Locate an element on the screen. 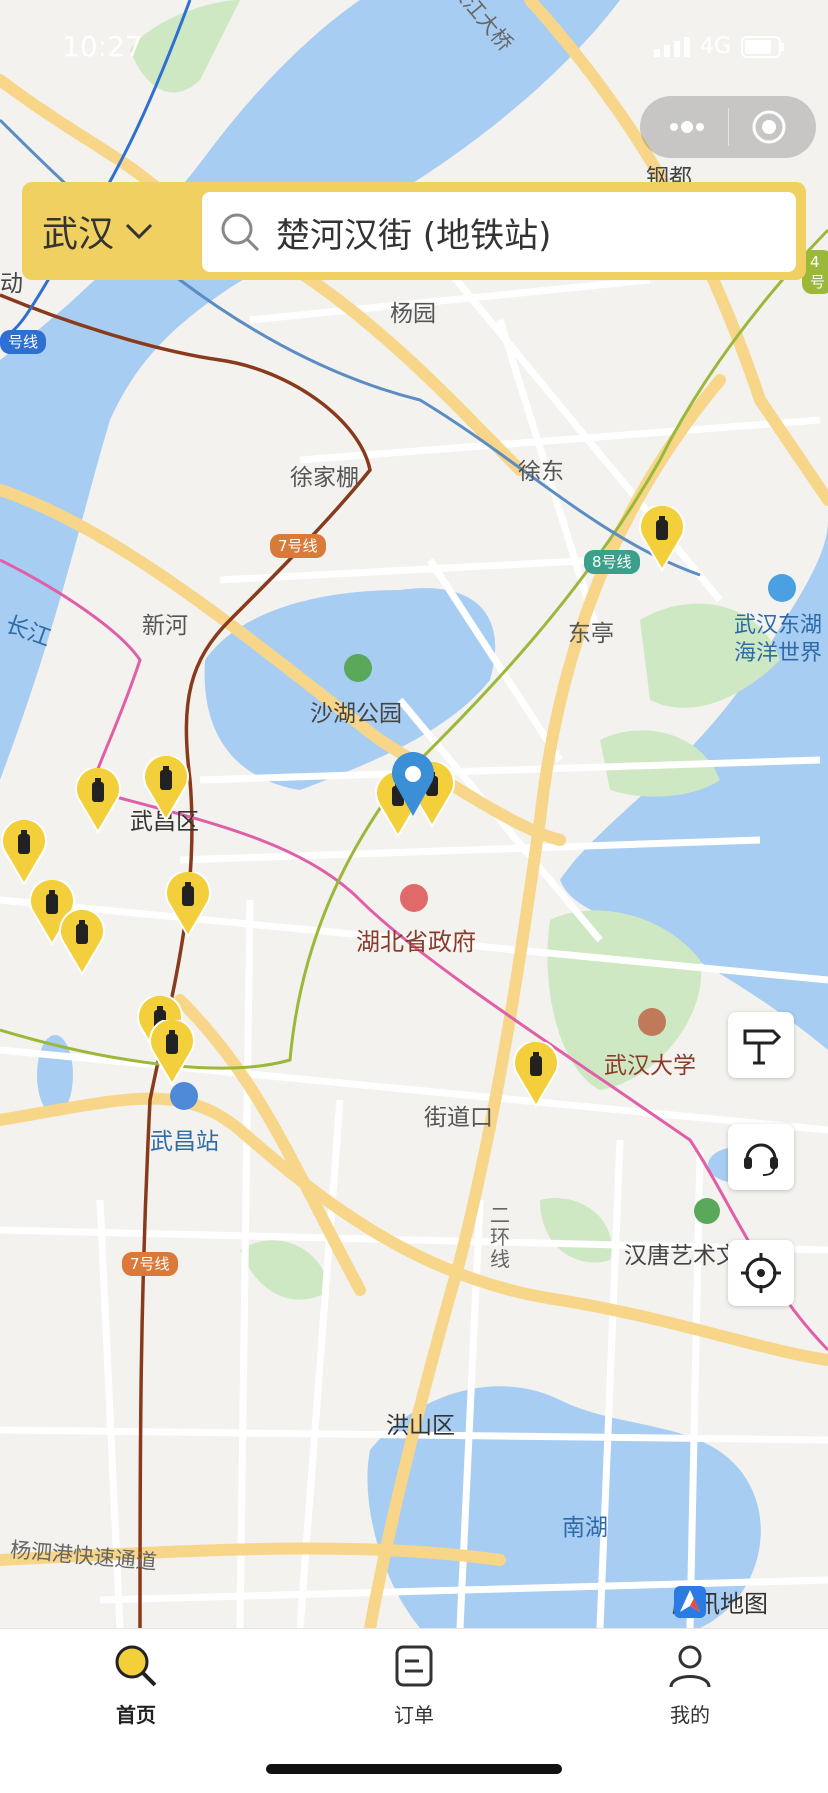 Image resolution: width=828 pixels, height=1793 pixels. label-east-lake-ocean: 武汉东湖海洋世界 is located at coordinates (778, 639).